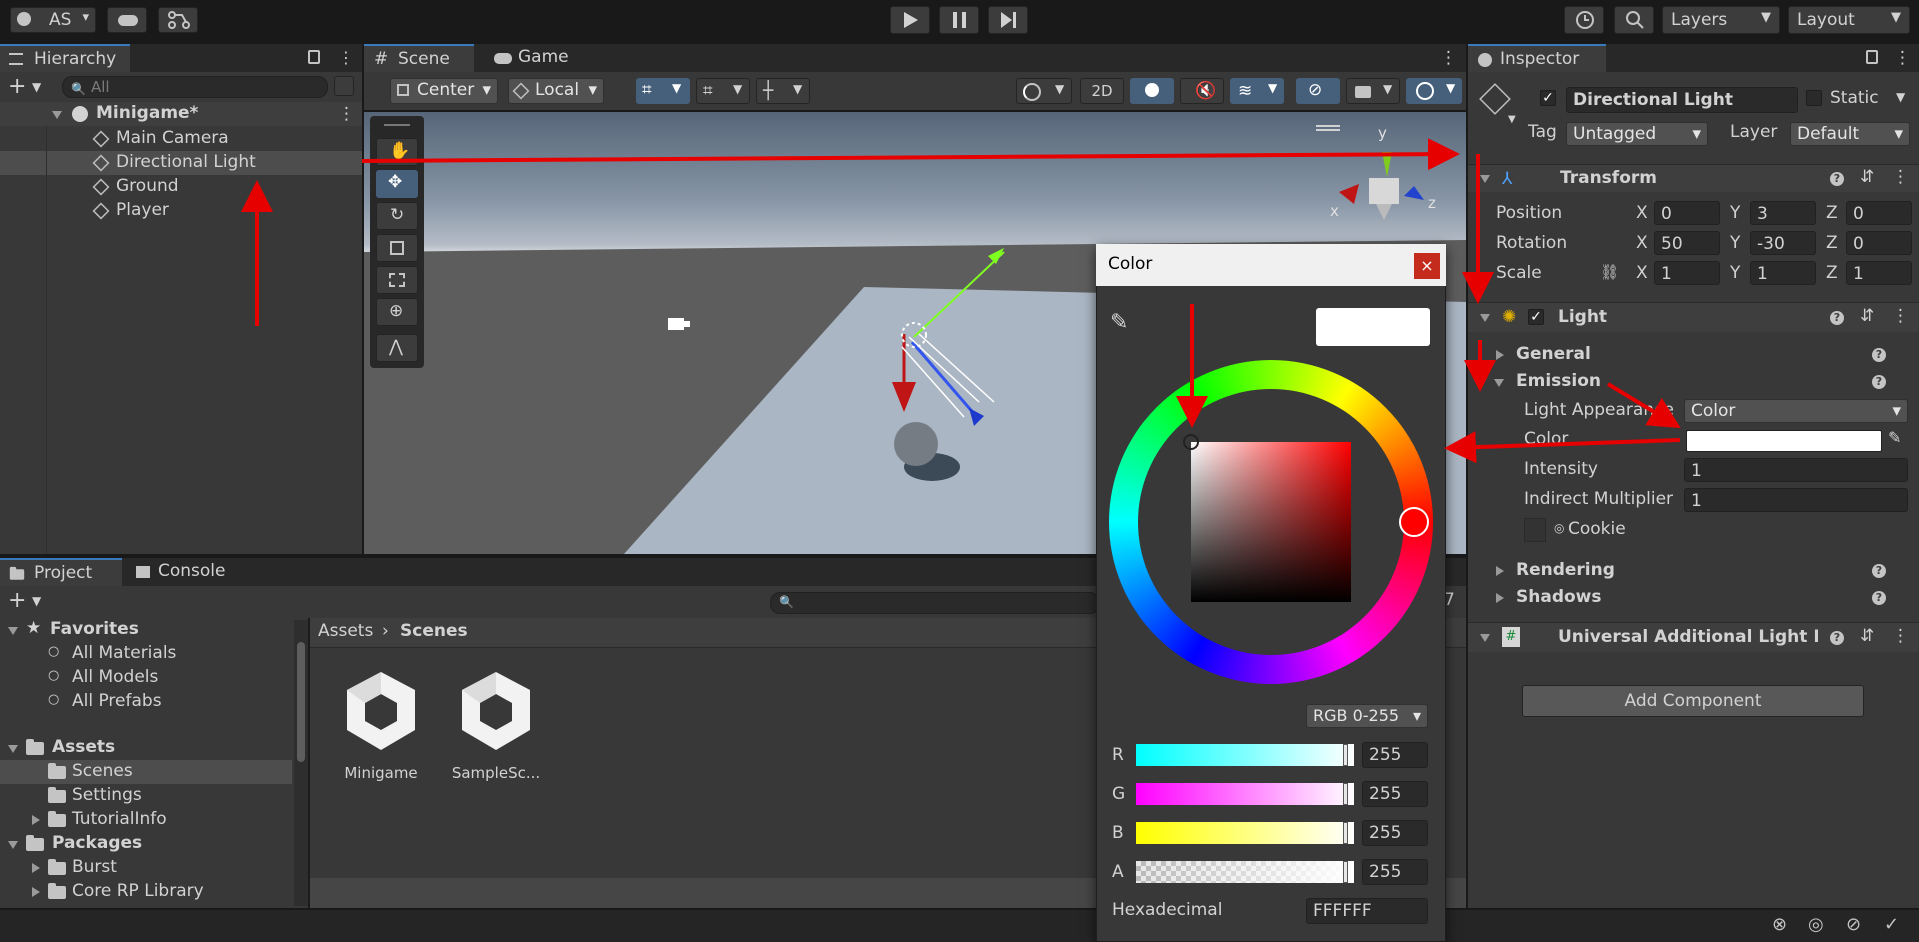  What do you see at coordinates (1879, 213) in the screenshot?
I see `position-z-field: 0` at bounding box center [1879, 213].